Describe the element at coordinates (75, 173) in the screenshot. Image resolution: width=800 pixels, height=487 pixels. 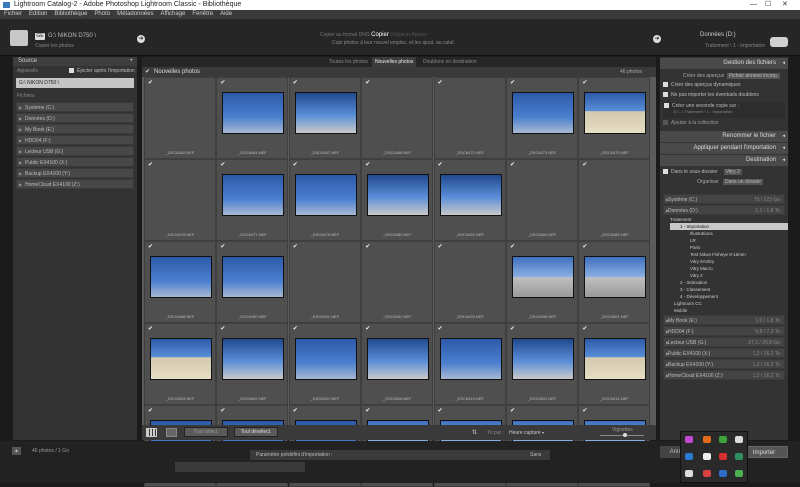
I see `volume-backup: Backup EX4100 (Y:)` at that location.